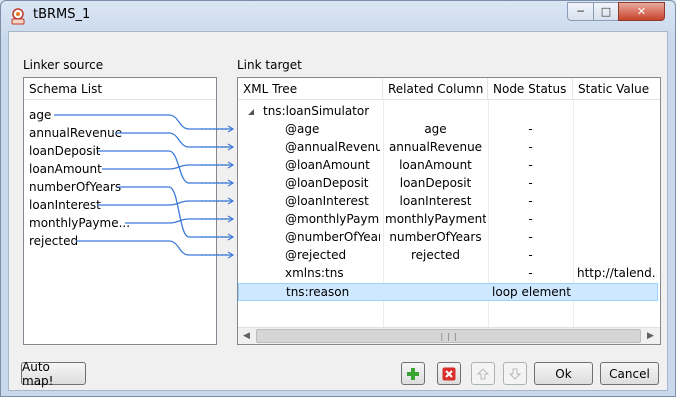  I want to click on delete-icon, so click(449, 373).